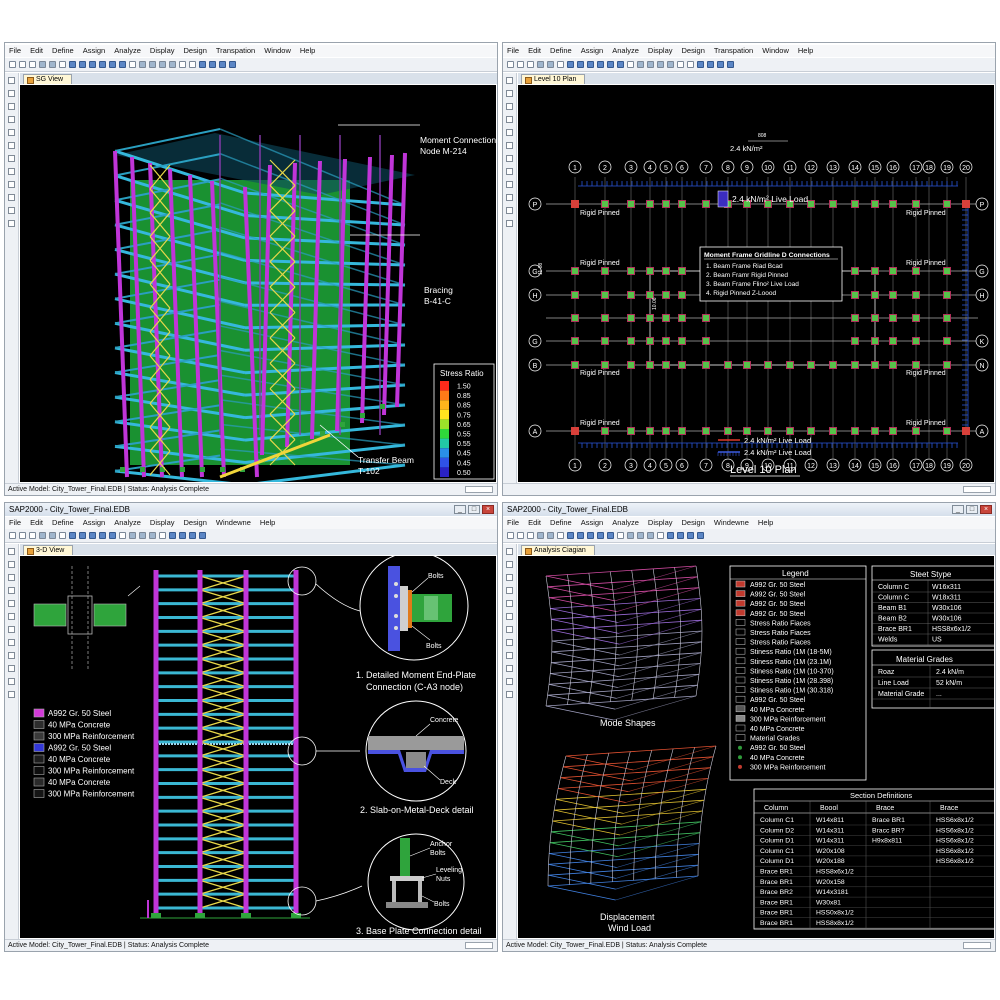  Describe the element at coordinates (986, 509) in the screenshot. I see `close-button: ×` at that location.